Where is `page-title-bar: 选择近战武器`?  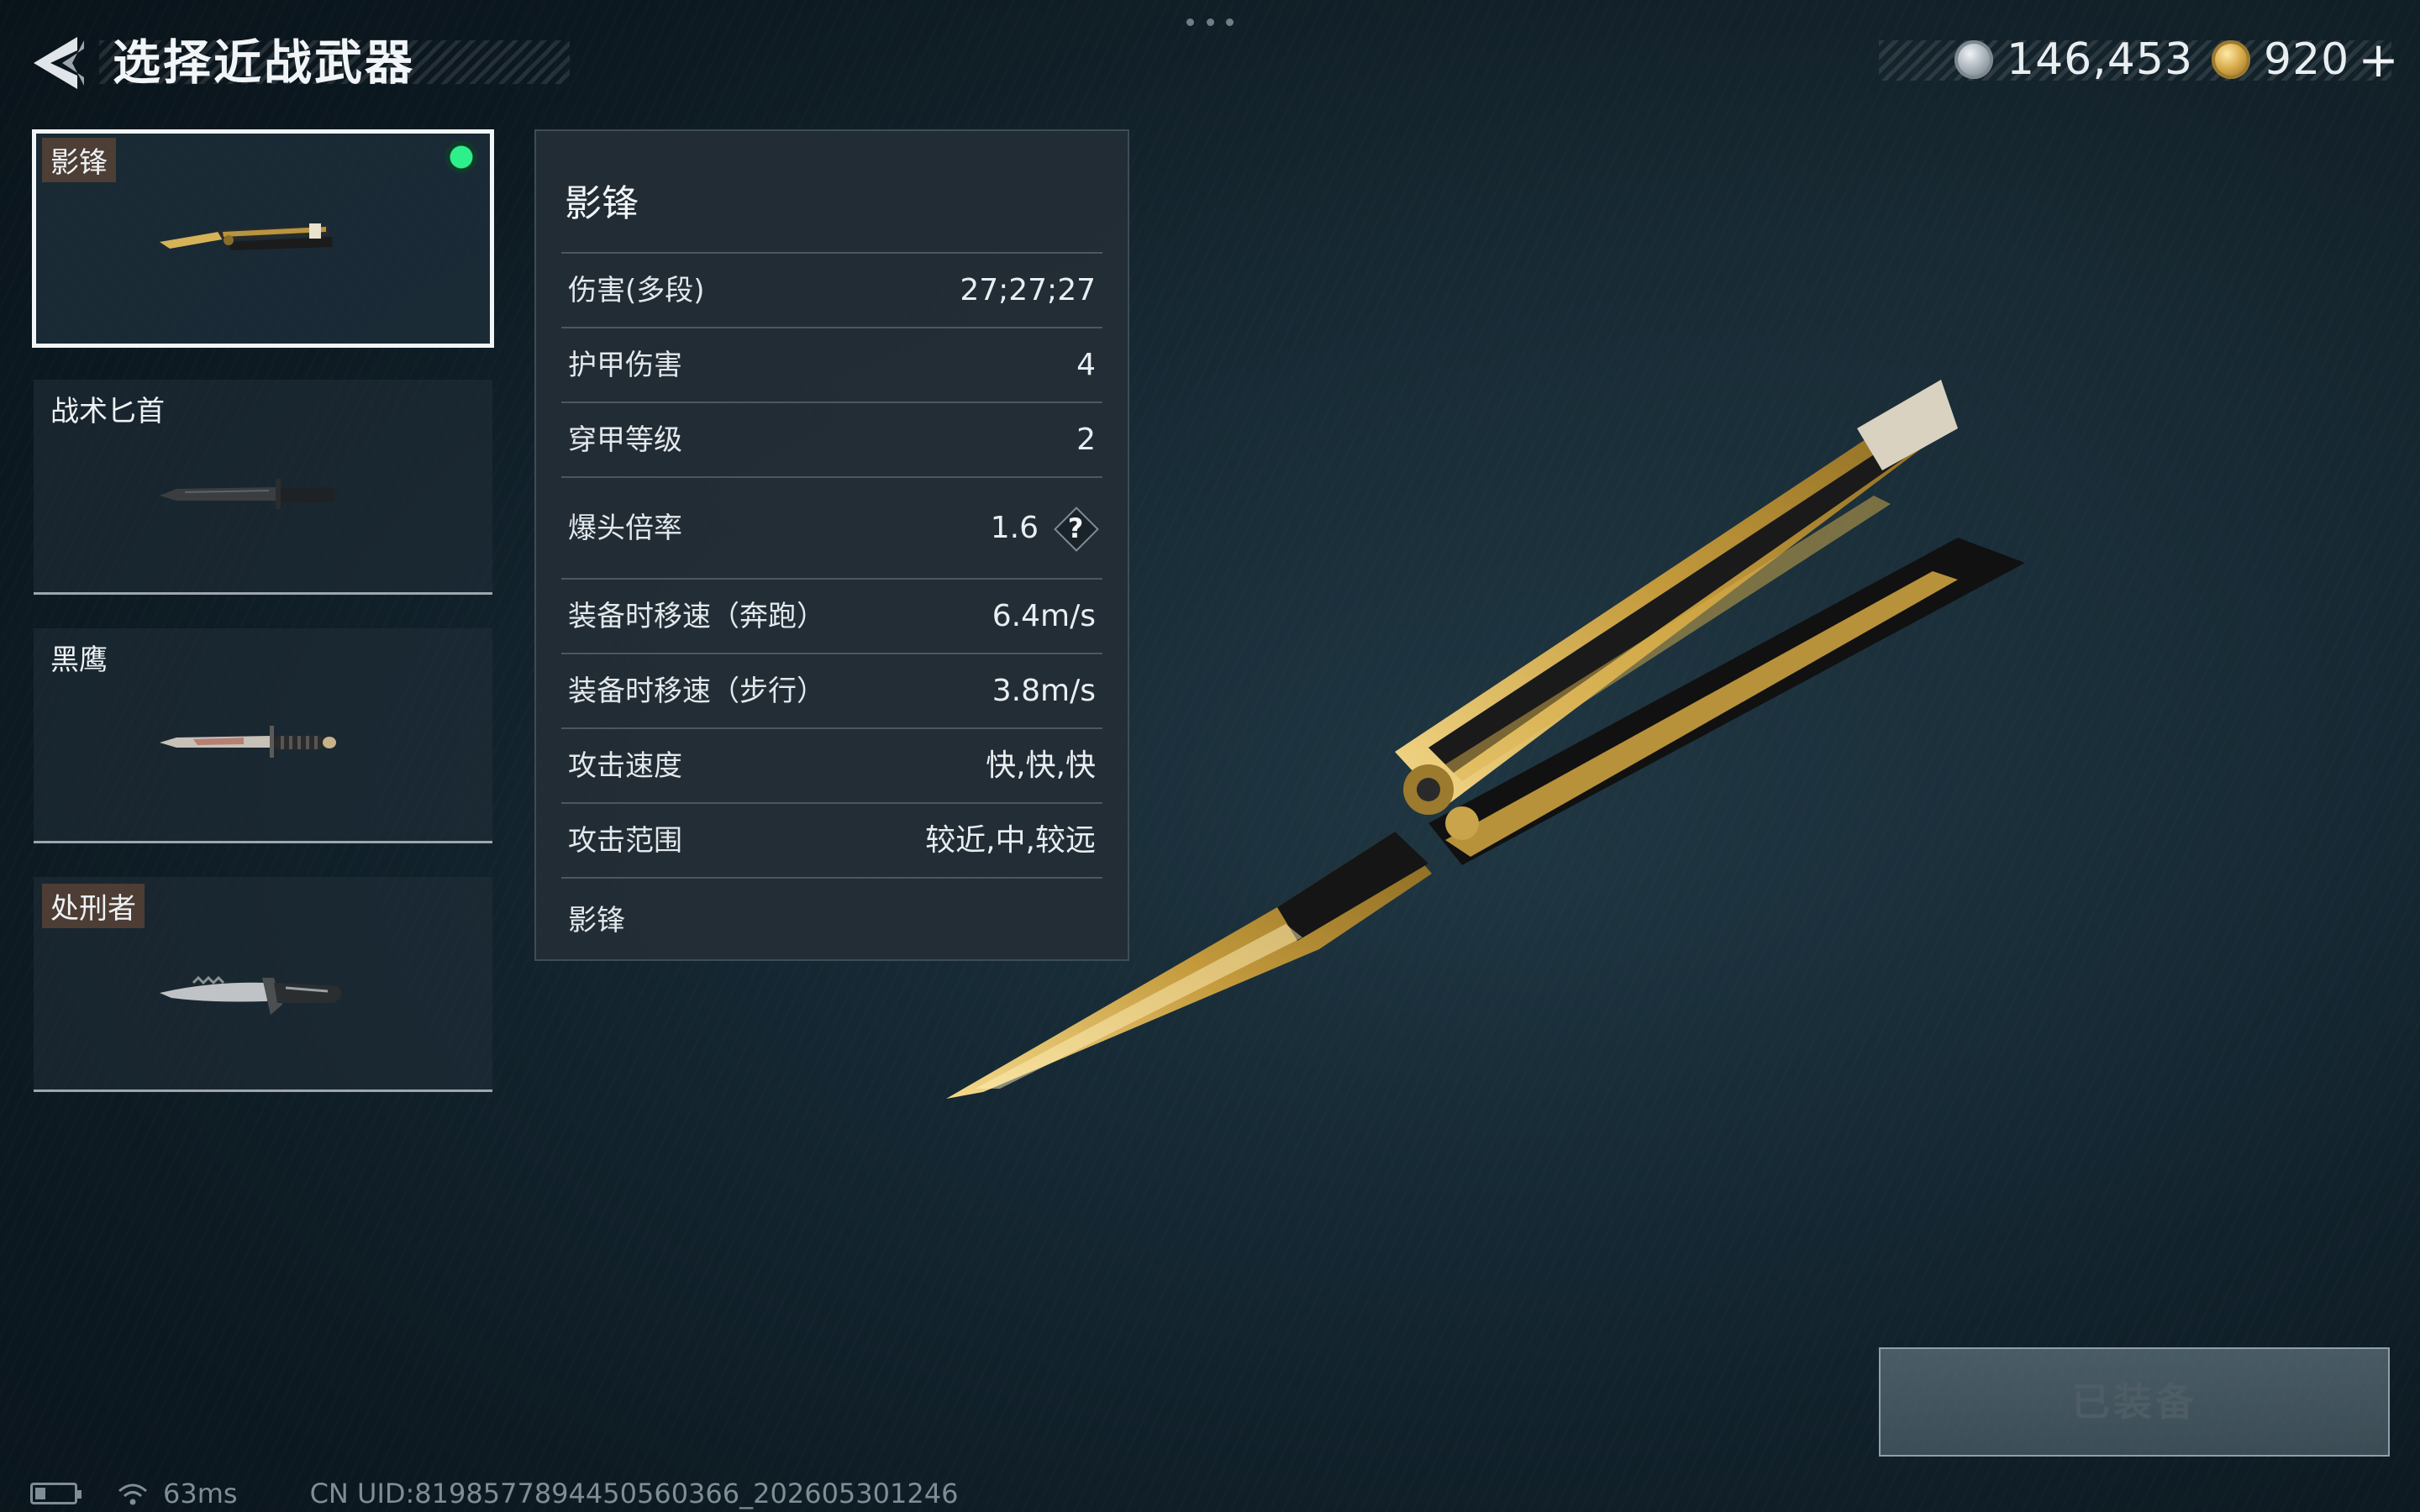
page-title-bar: 选择近战武器 is located at coordinates (334, 63).